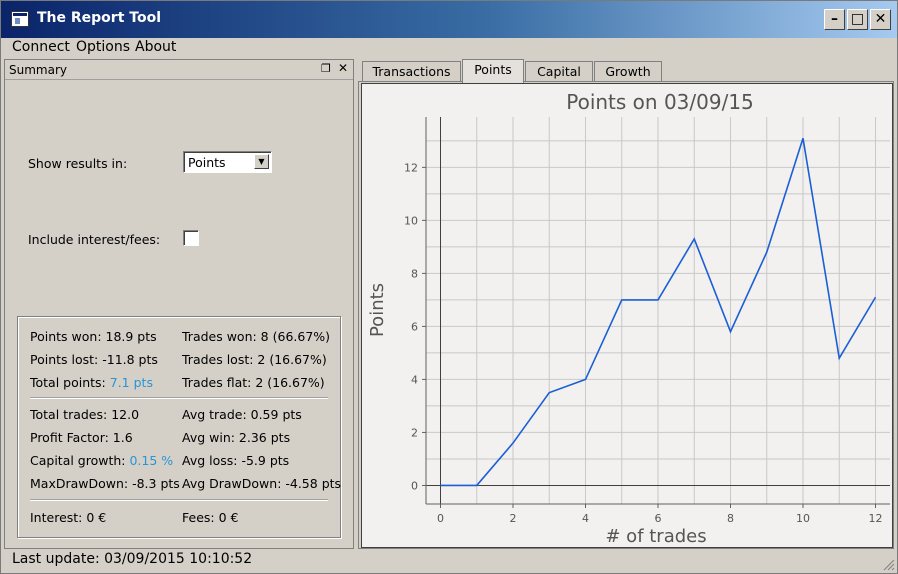  What do you see at coordinates (131, 382) in the screenshot?
I see `total-points-value: 7.1 pts` at bounding box center [131, 382].